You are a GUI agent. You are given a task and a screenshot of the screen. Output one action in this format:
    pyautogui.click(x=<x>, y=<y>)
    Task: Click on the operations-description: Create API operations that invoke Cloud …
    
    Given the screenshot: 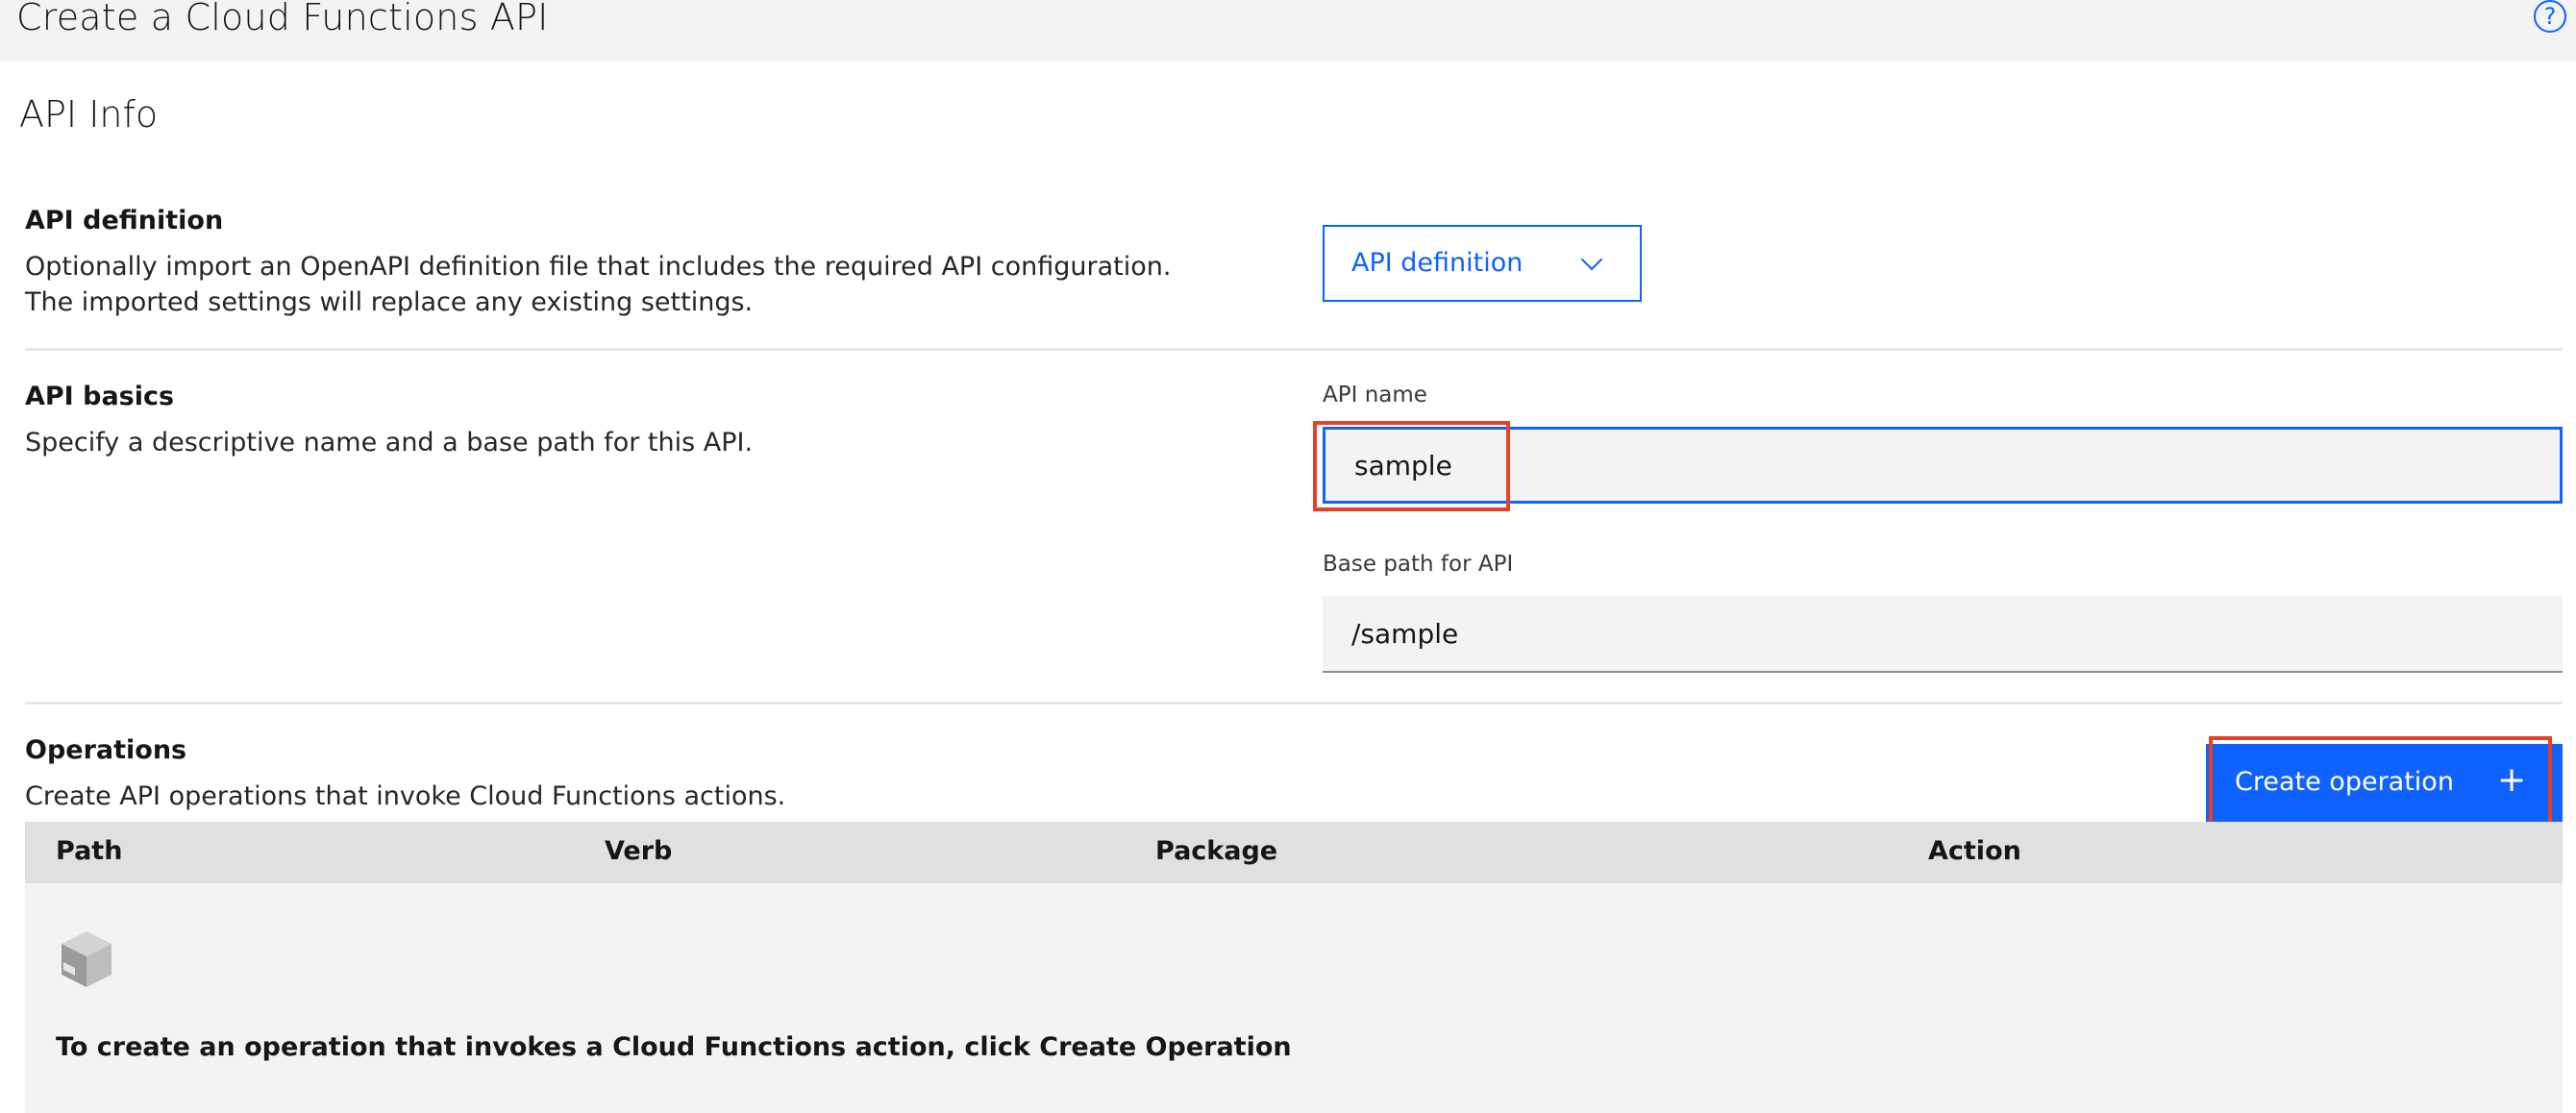 What is the action you would take?
    pyautogui.click(x=405, y=796)
    